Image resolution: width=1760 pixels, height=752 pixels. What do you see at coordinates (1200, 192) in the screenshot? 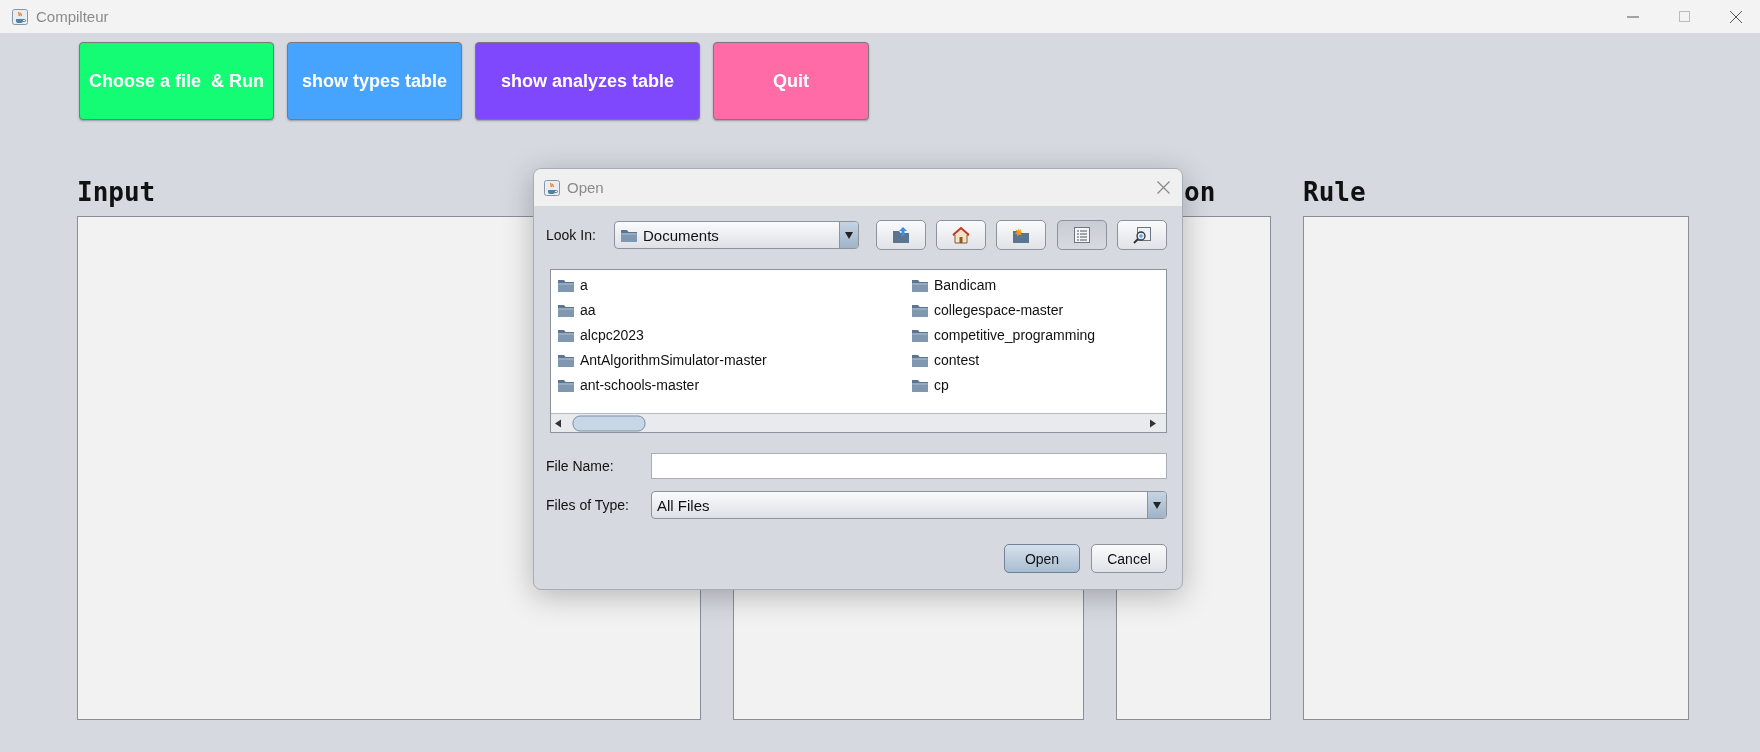
I see `panel-heading: on` at bounding box center [1200, 192].